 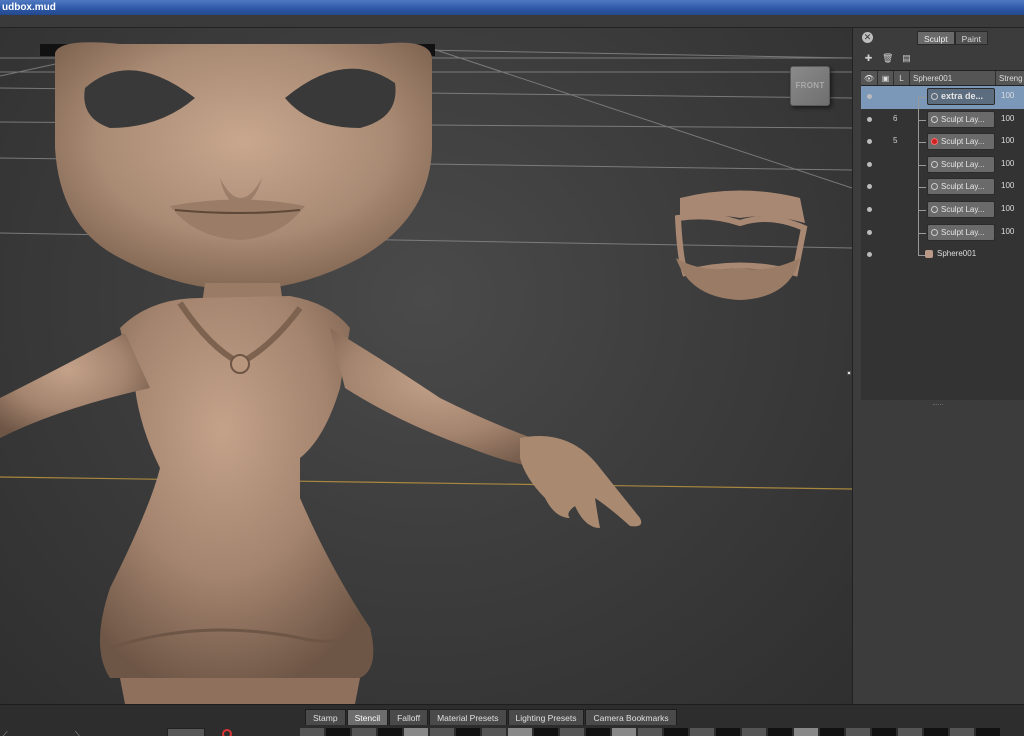 I want to click on window-title: udbox.mud, so click(x=29, y=7).